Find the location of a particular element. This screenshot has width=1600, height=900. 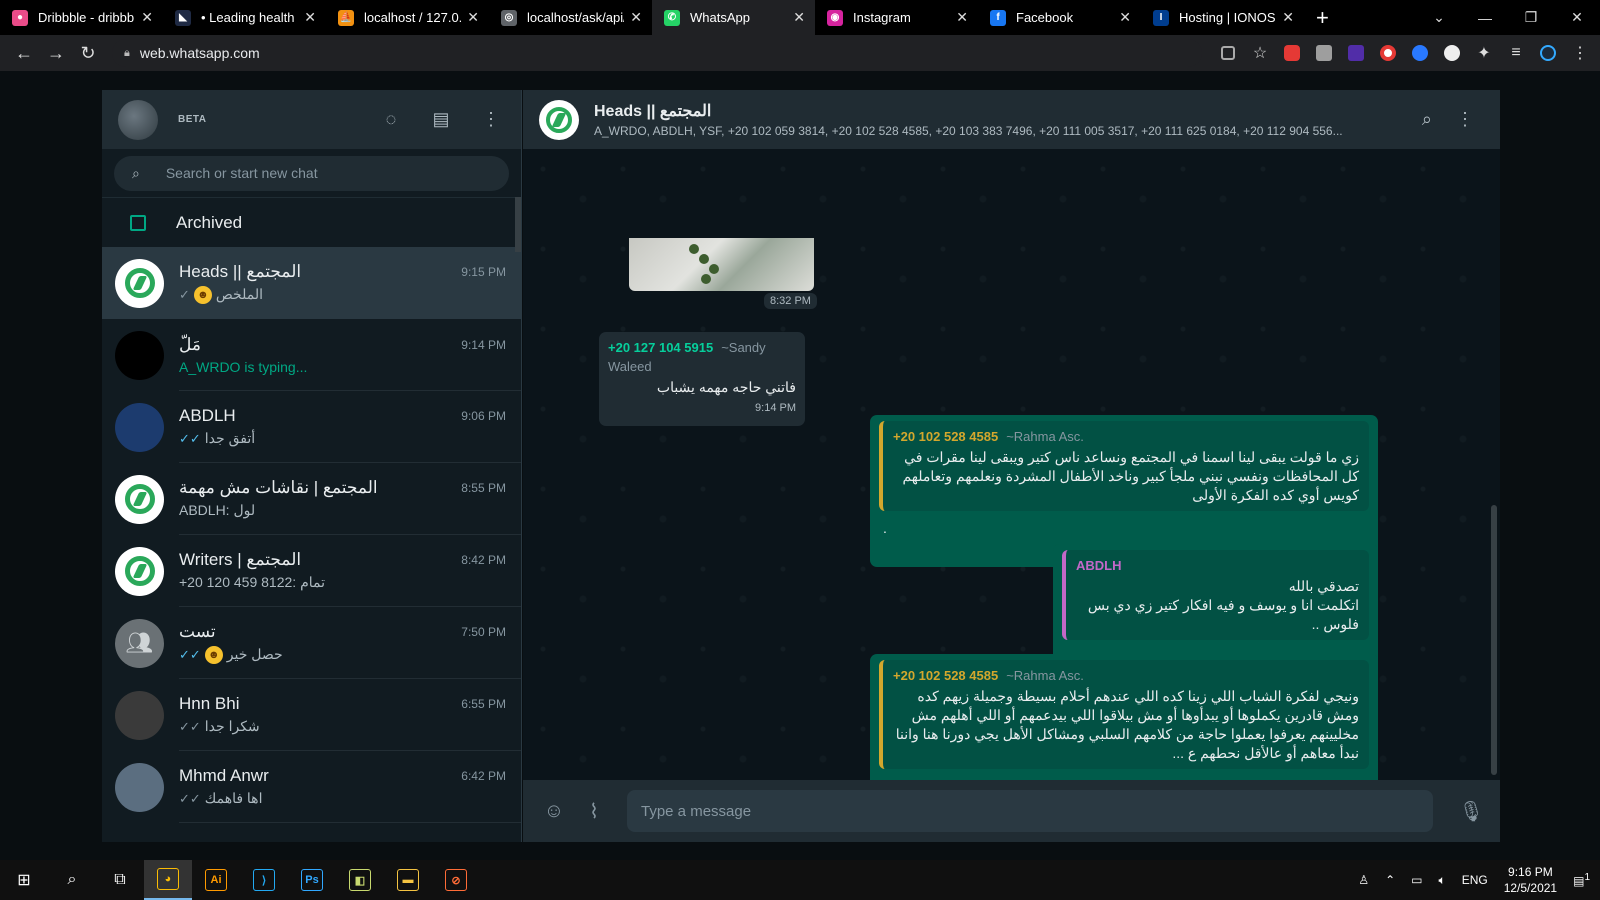

extension-dark-icon is located at coordinates (1356, 53).